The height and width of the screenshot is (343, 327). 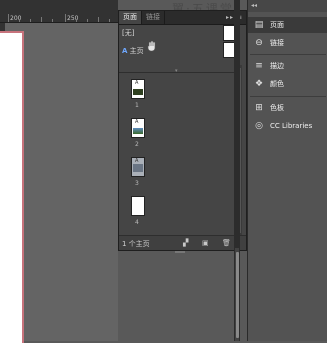 I want to click on tab-pages: 页面, so click(x=130, y=17).